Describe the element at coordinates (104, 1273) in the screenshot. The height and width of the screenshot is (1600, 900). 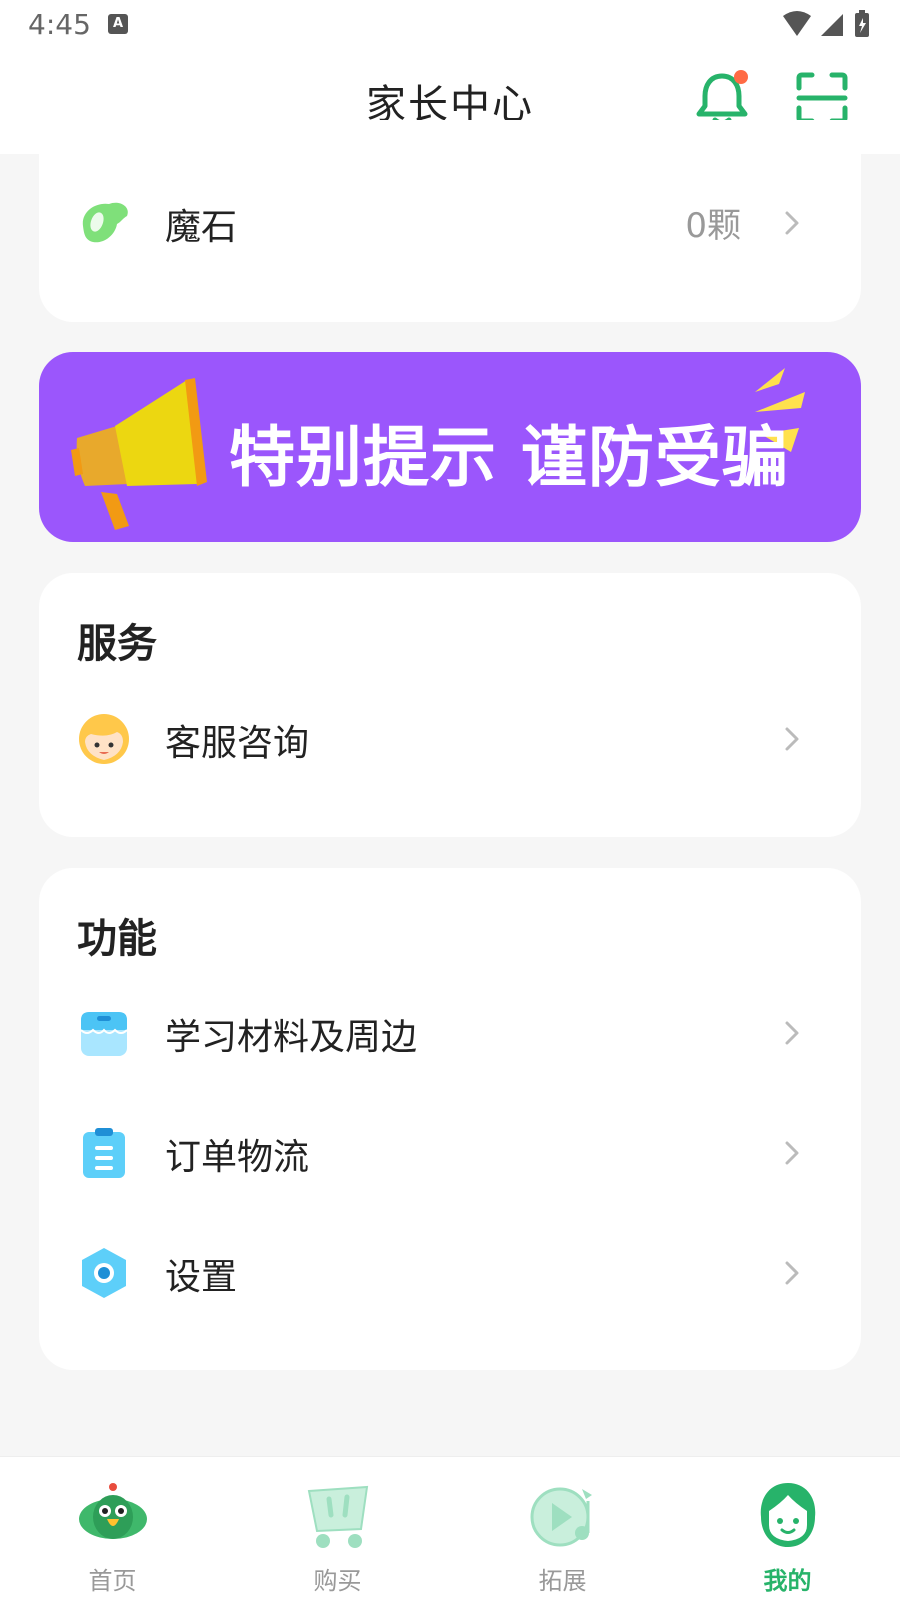
I see `settings-hexagon-icon` at that location.